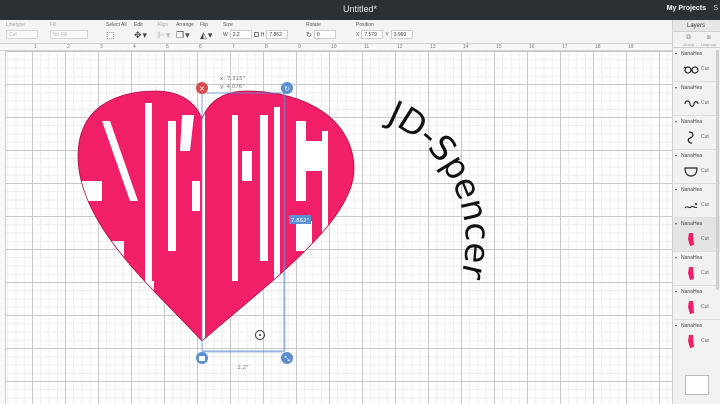 This screenshot has height=404, width=720. Describe the element at coordinates (717, 170) in the screenshot. I see `layers-scrollbar` at that location.